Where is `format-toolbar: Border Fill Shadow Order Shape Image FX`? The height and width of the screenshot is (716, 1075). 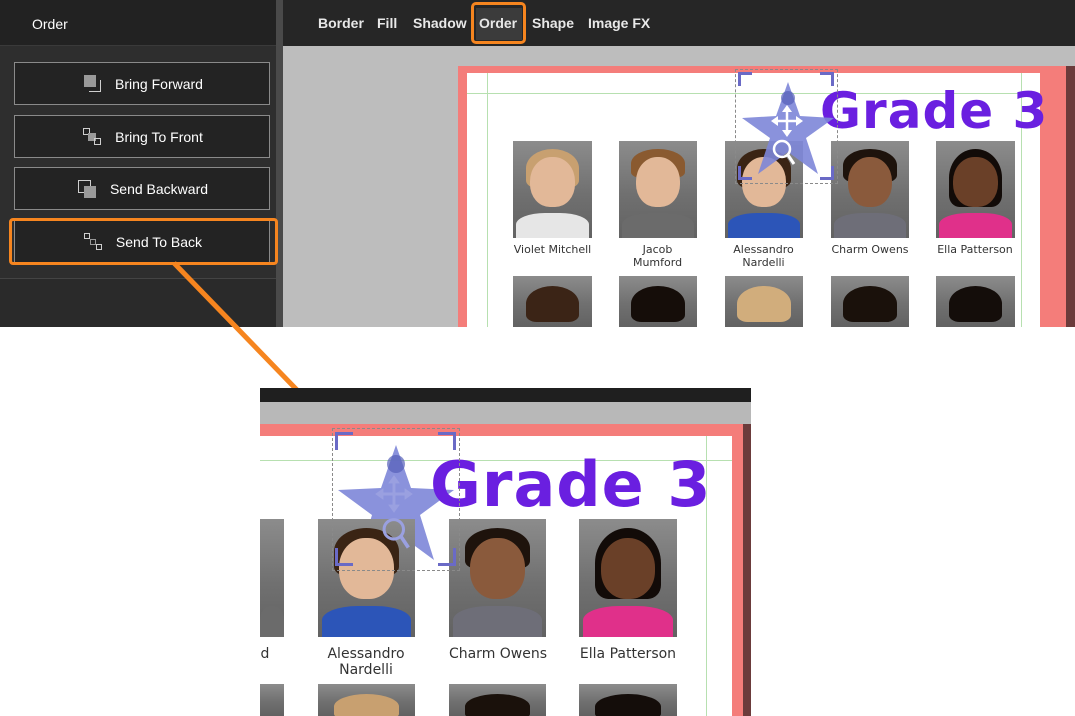
format-toolbar: Border Fill Shadow Order Shape Image FX is located at coordinates (679, 23).